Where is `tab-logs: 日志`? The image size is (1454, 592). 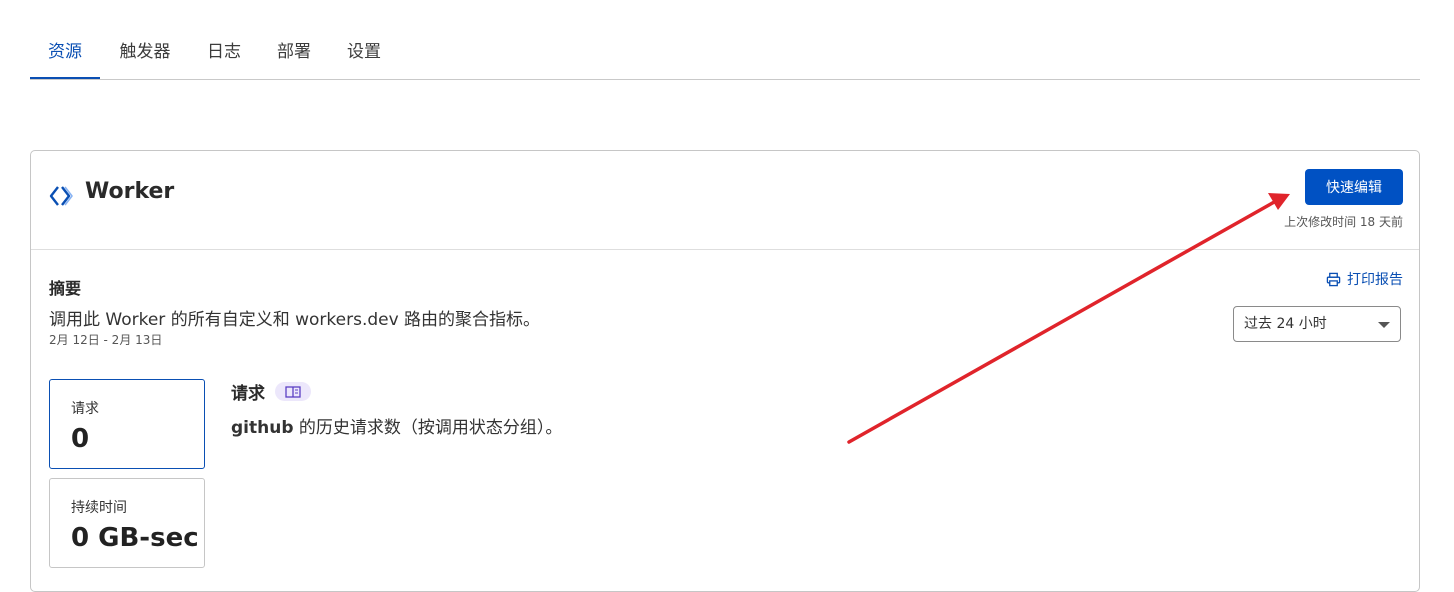
tab-logs: 日志 is located at coordinates (224, 54).